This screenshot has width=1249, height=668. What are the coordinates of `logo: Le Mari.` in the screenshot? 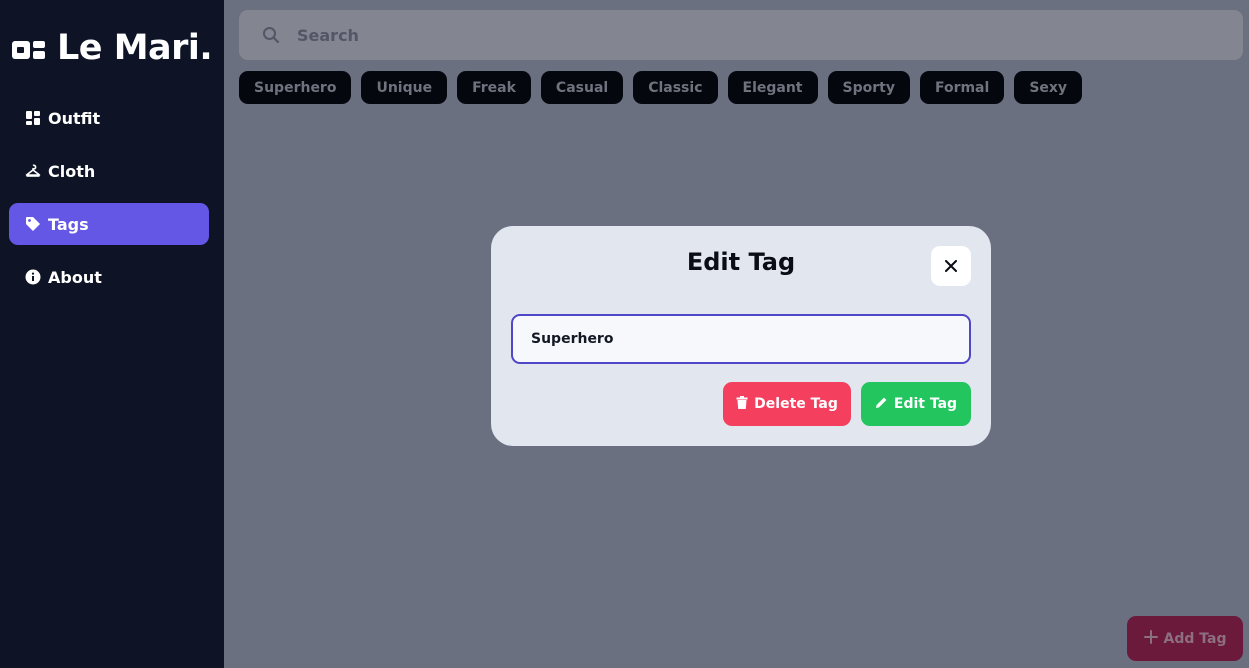 It's located at (112, 48).